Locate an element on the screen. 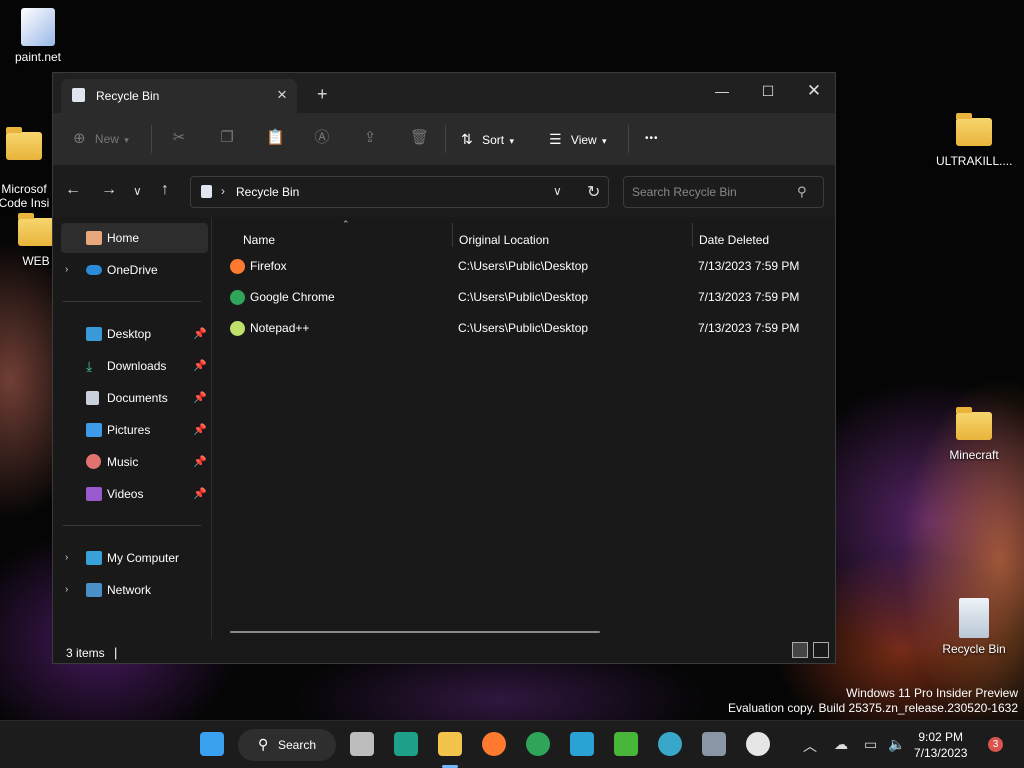 This screenshot has width=1024, height=768. sidebar-item-my-computer: › My Computer is located at coordinates (134, 558).